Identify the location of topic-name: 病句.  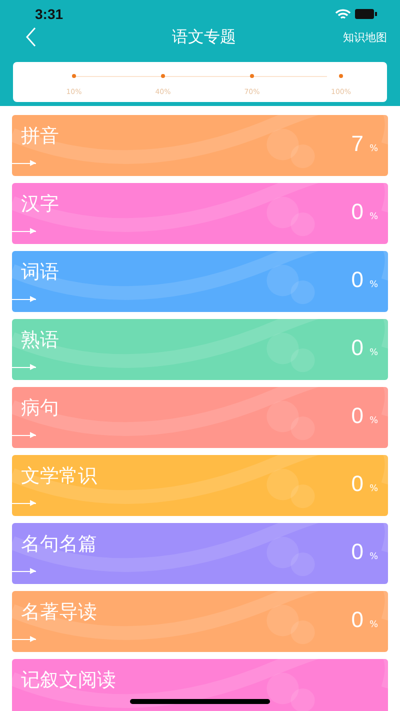
(40, 408).